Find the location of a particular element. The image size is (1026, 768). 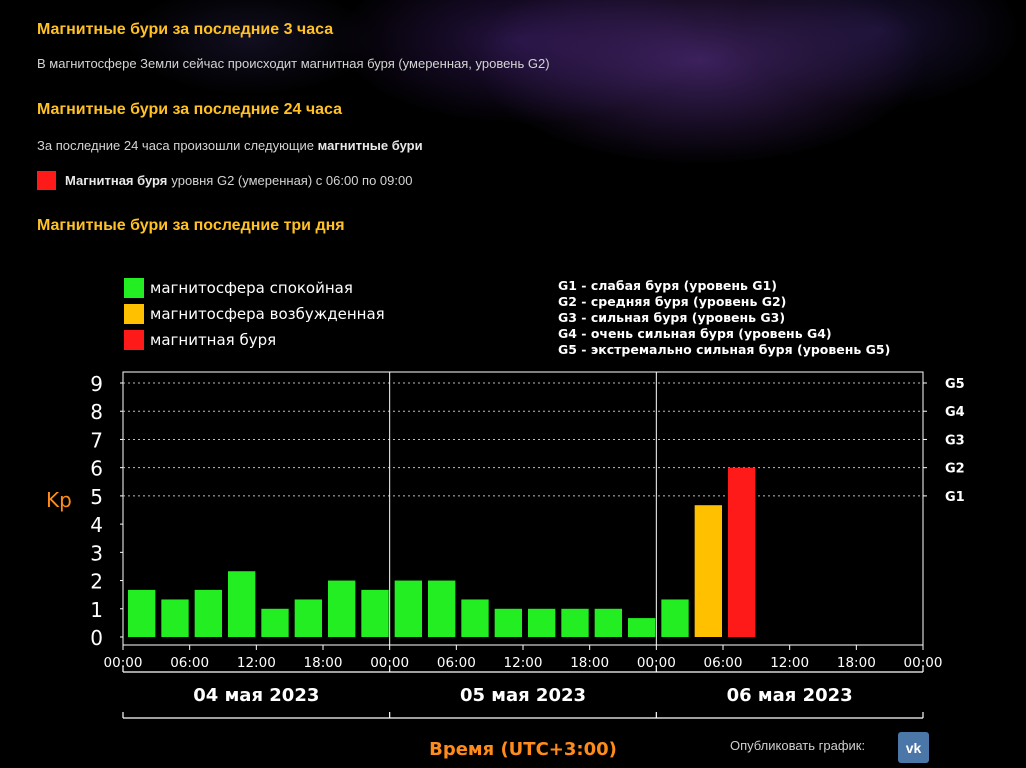

legend-label: магнитная буря is located at coordinates (213, 340).